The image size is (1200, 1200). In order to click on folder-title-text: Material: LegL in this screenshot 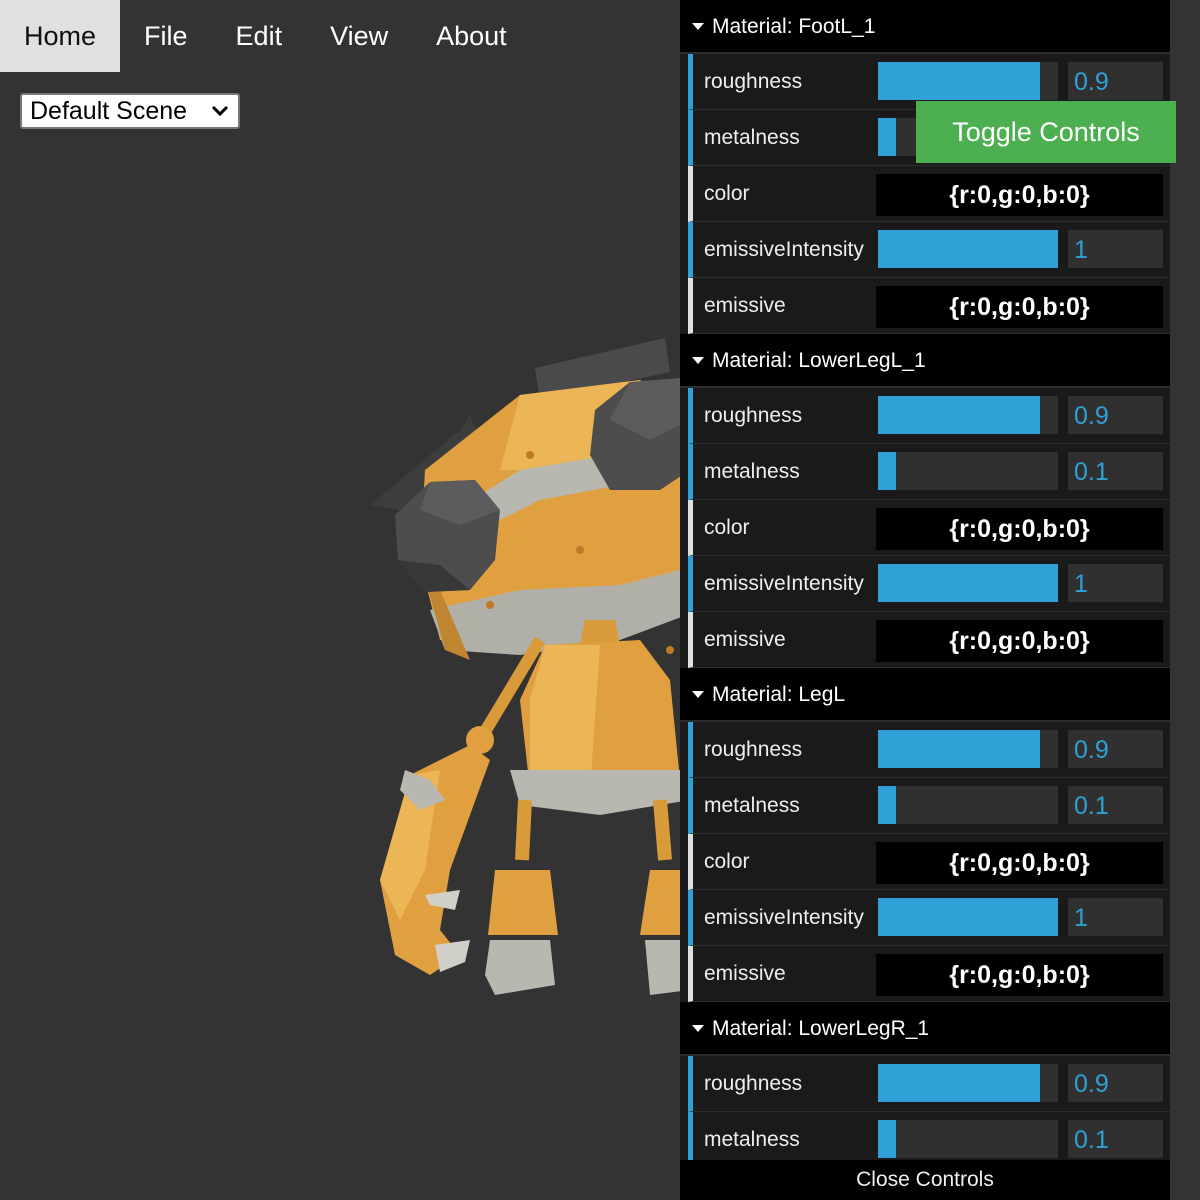, I will do `click(779, 694)`.